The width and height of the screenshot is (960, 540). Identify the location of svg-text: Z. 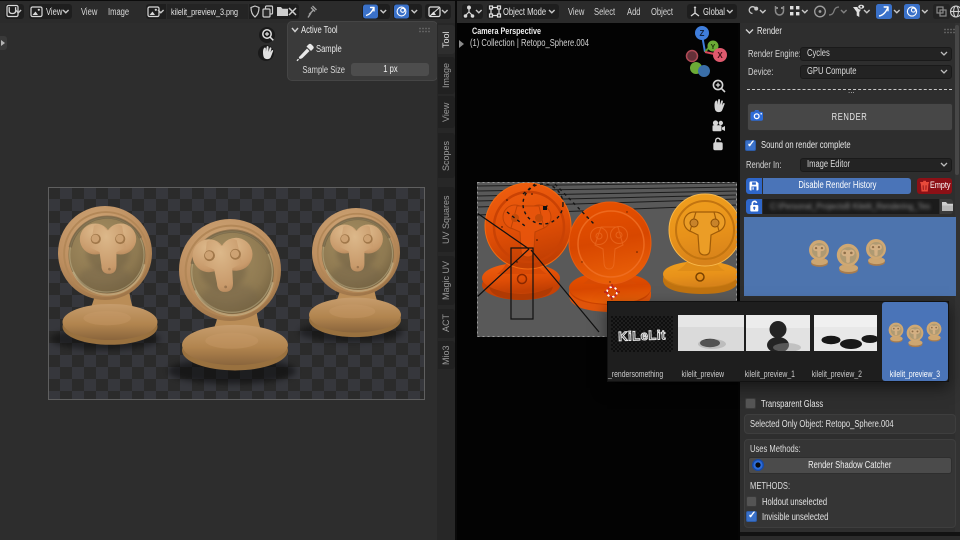
(702, 33).